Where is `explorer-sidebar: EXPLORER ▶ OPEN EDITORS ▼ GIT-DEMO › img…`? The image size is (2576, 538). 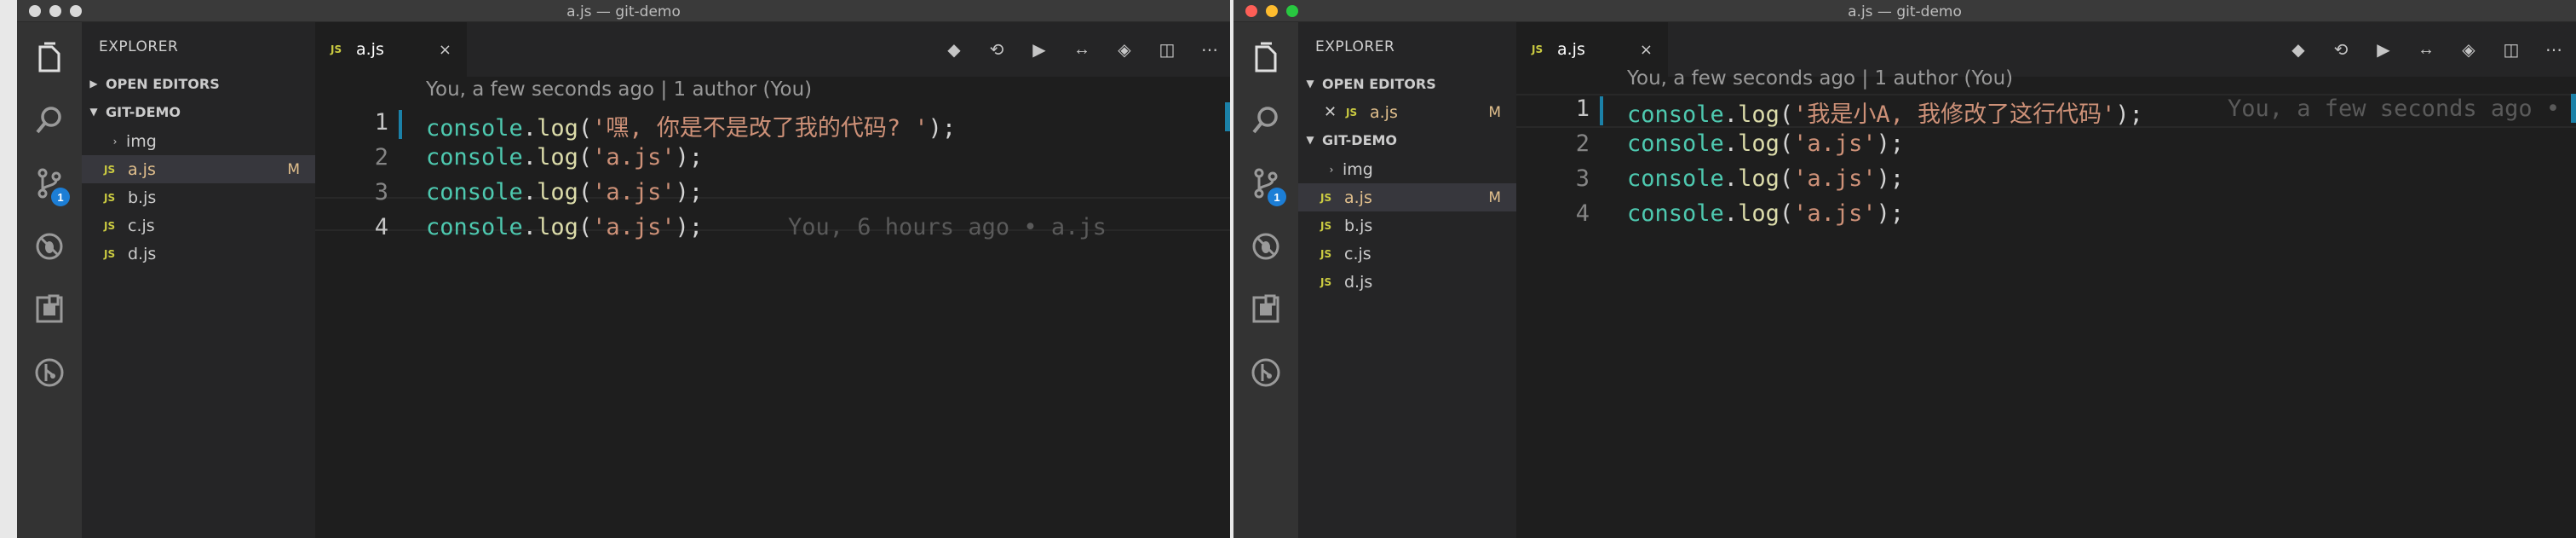
explorer-sidebar: EXPLORER ▶ OPEN EDITORS ▼ GIT-DEMO › img… is located at coordinates (199, 280).